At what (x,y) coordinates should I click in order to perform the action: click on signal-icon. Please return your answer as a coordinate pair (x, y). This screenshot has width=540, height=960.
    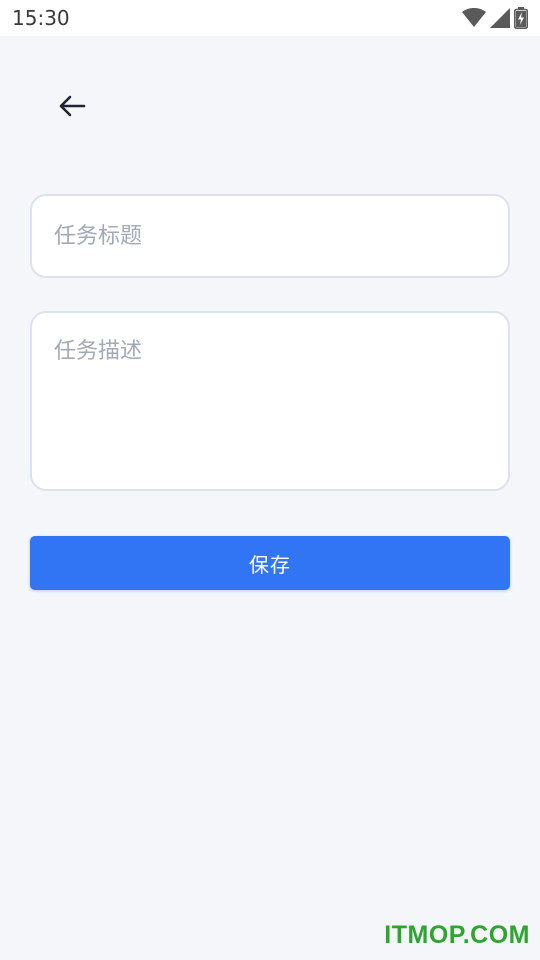
    Looking at the image, I should click on (500, 18).